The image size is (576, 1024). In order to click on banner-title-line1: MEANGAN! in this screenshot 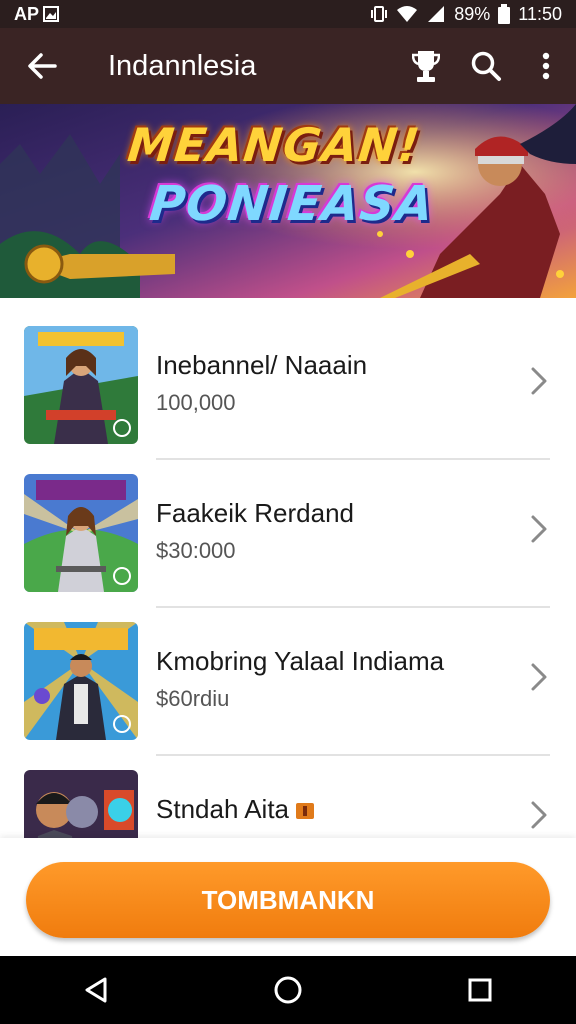, I will do `click(274, 145)`.